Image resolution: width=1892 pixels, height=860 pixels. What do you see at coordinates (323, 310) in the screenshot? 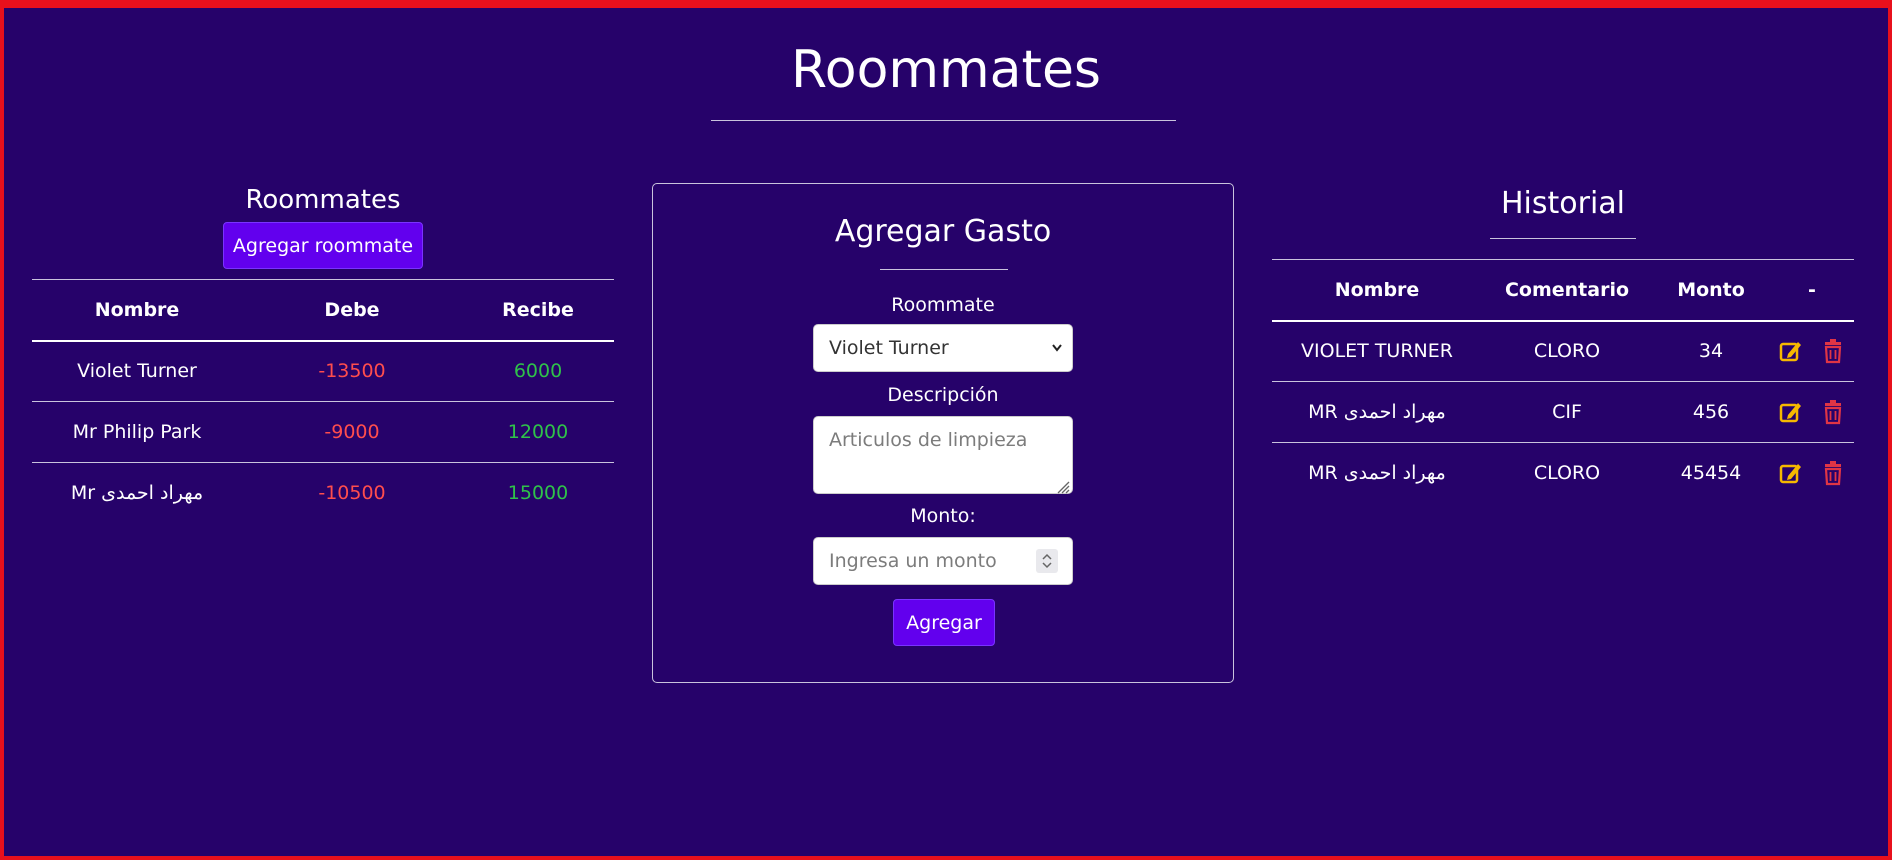
I see `roommates-table-header: Nombre Debe Recibe` at bounding box center [323, 310].